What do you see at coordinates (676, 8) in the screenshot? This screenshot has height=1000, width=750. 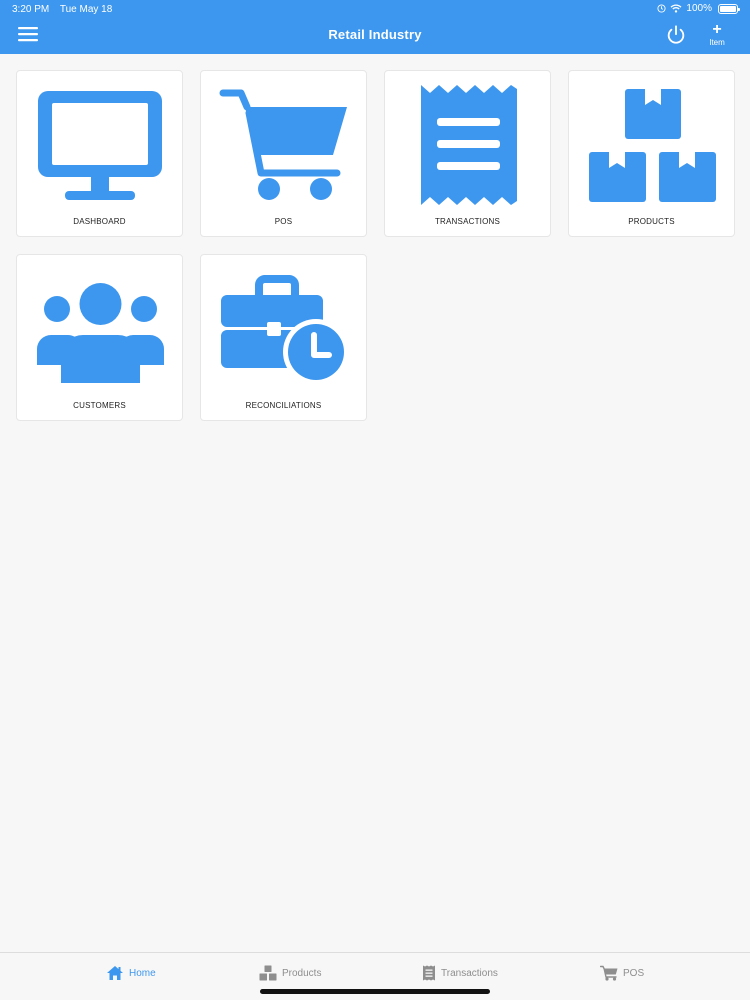 I see `wifi-icon` at bounding box center [676, 8].